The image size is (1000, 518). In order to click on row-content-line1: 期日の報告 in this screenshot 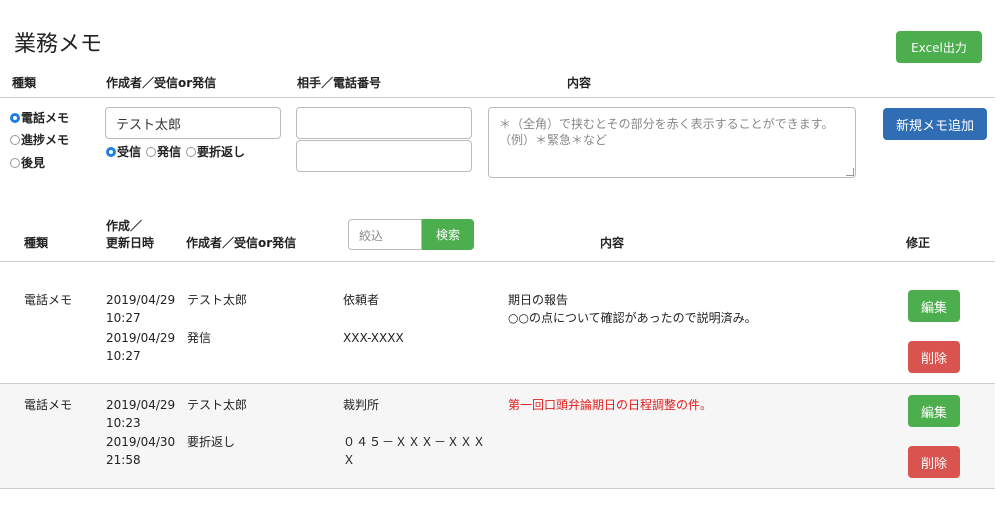, I will do `click(538, 300)`.